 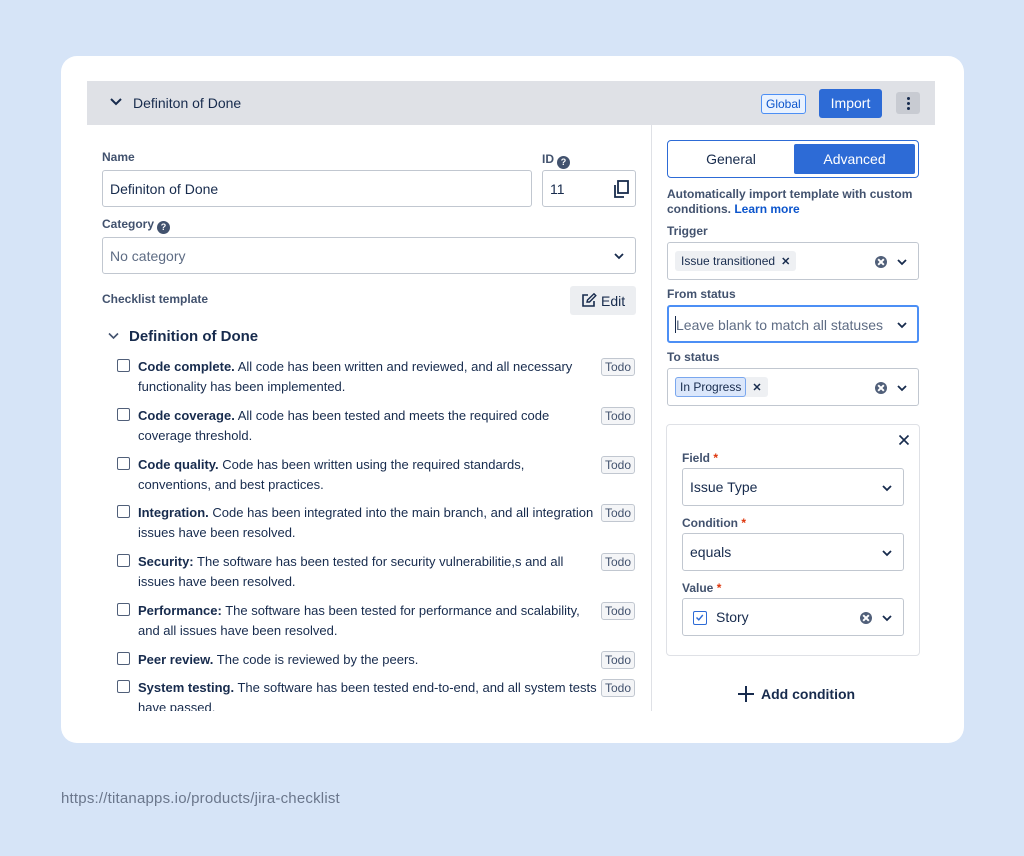 What do you see at coordinates (621, 189) in the screenshot?
I see `copy-icon` at bounding box center [621, 189].